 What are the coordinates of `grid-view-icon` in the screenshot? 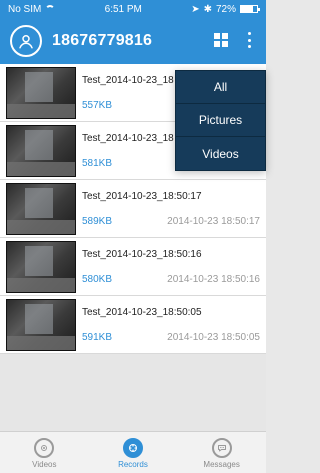 It's located at (221, 40).